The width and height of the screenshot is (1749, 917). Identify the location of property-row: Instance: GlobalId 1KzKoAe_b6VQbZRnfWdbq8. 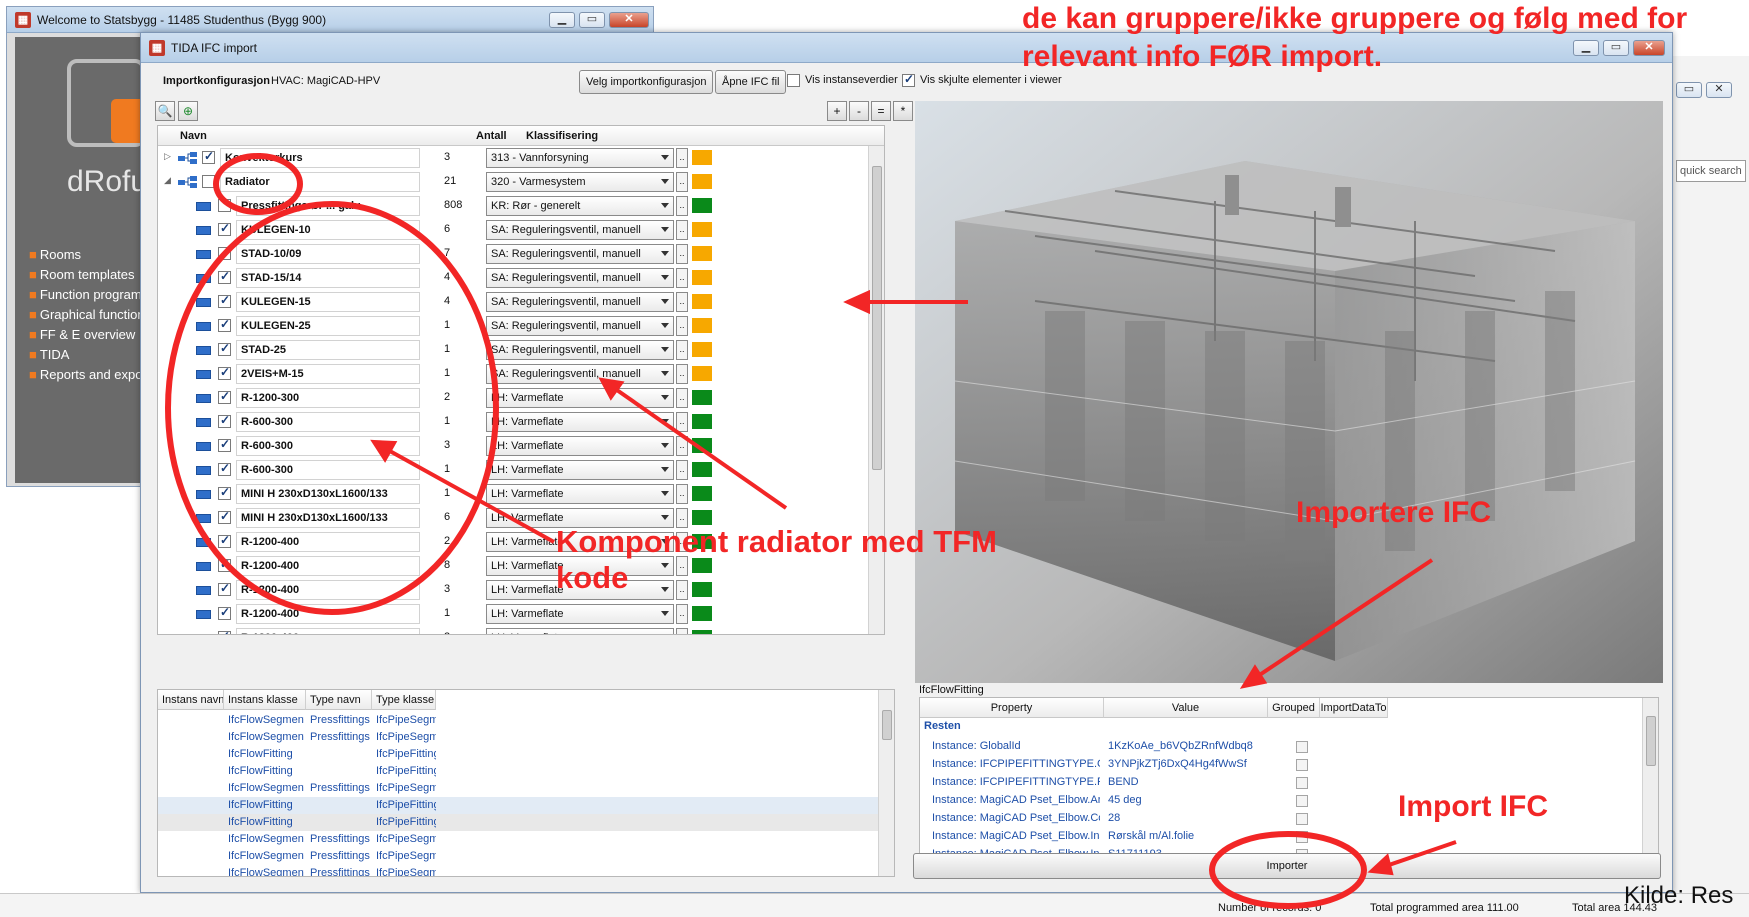
(1282, 747).